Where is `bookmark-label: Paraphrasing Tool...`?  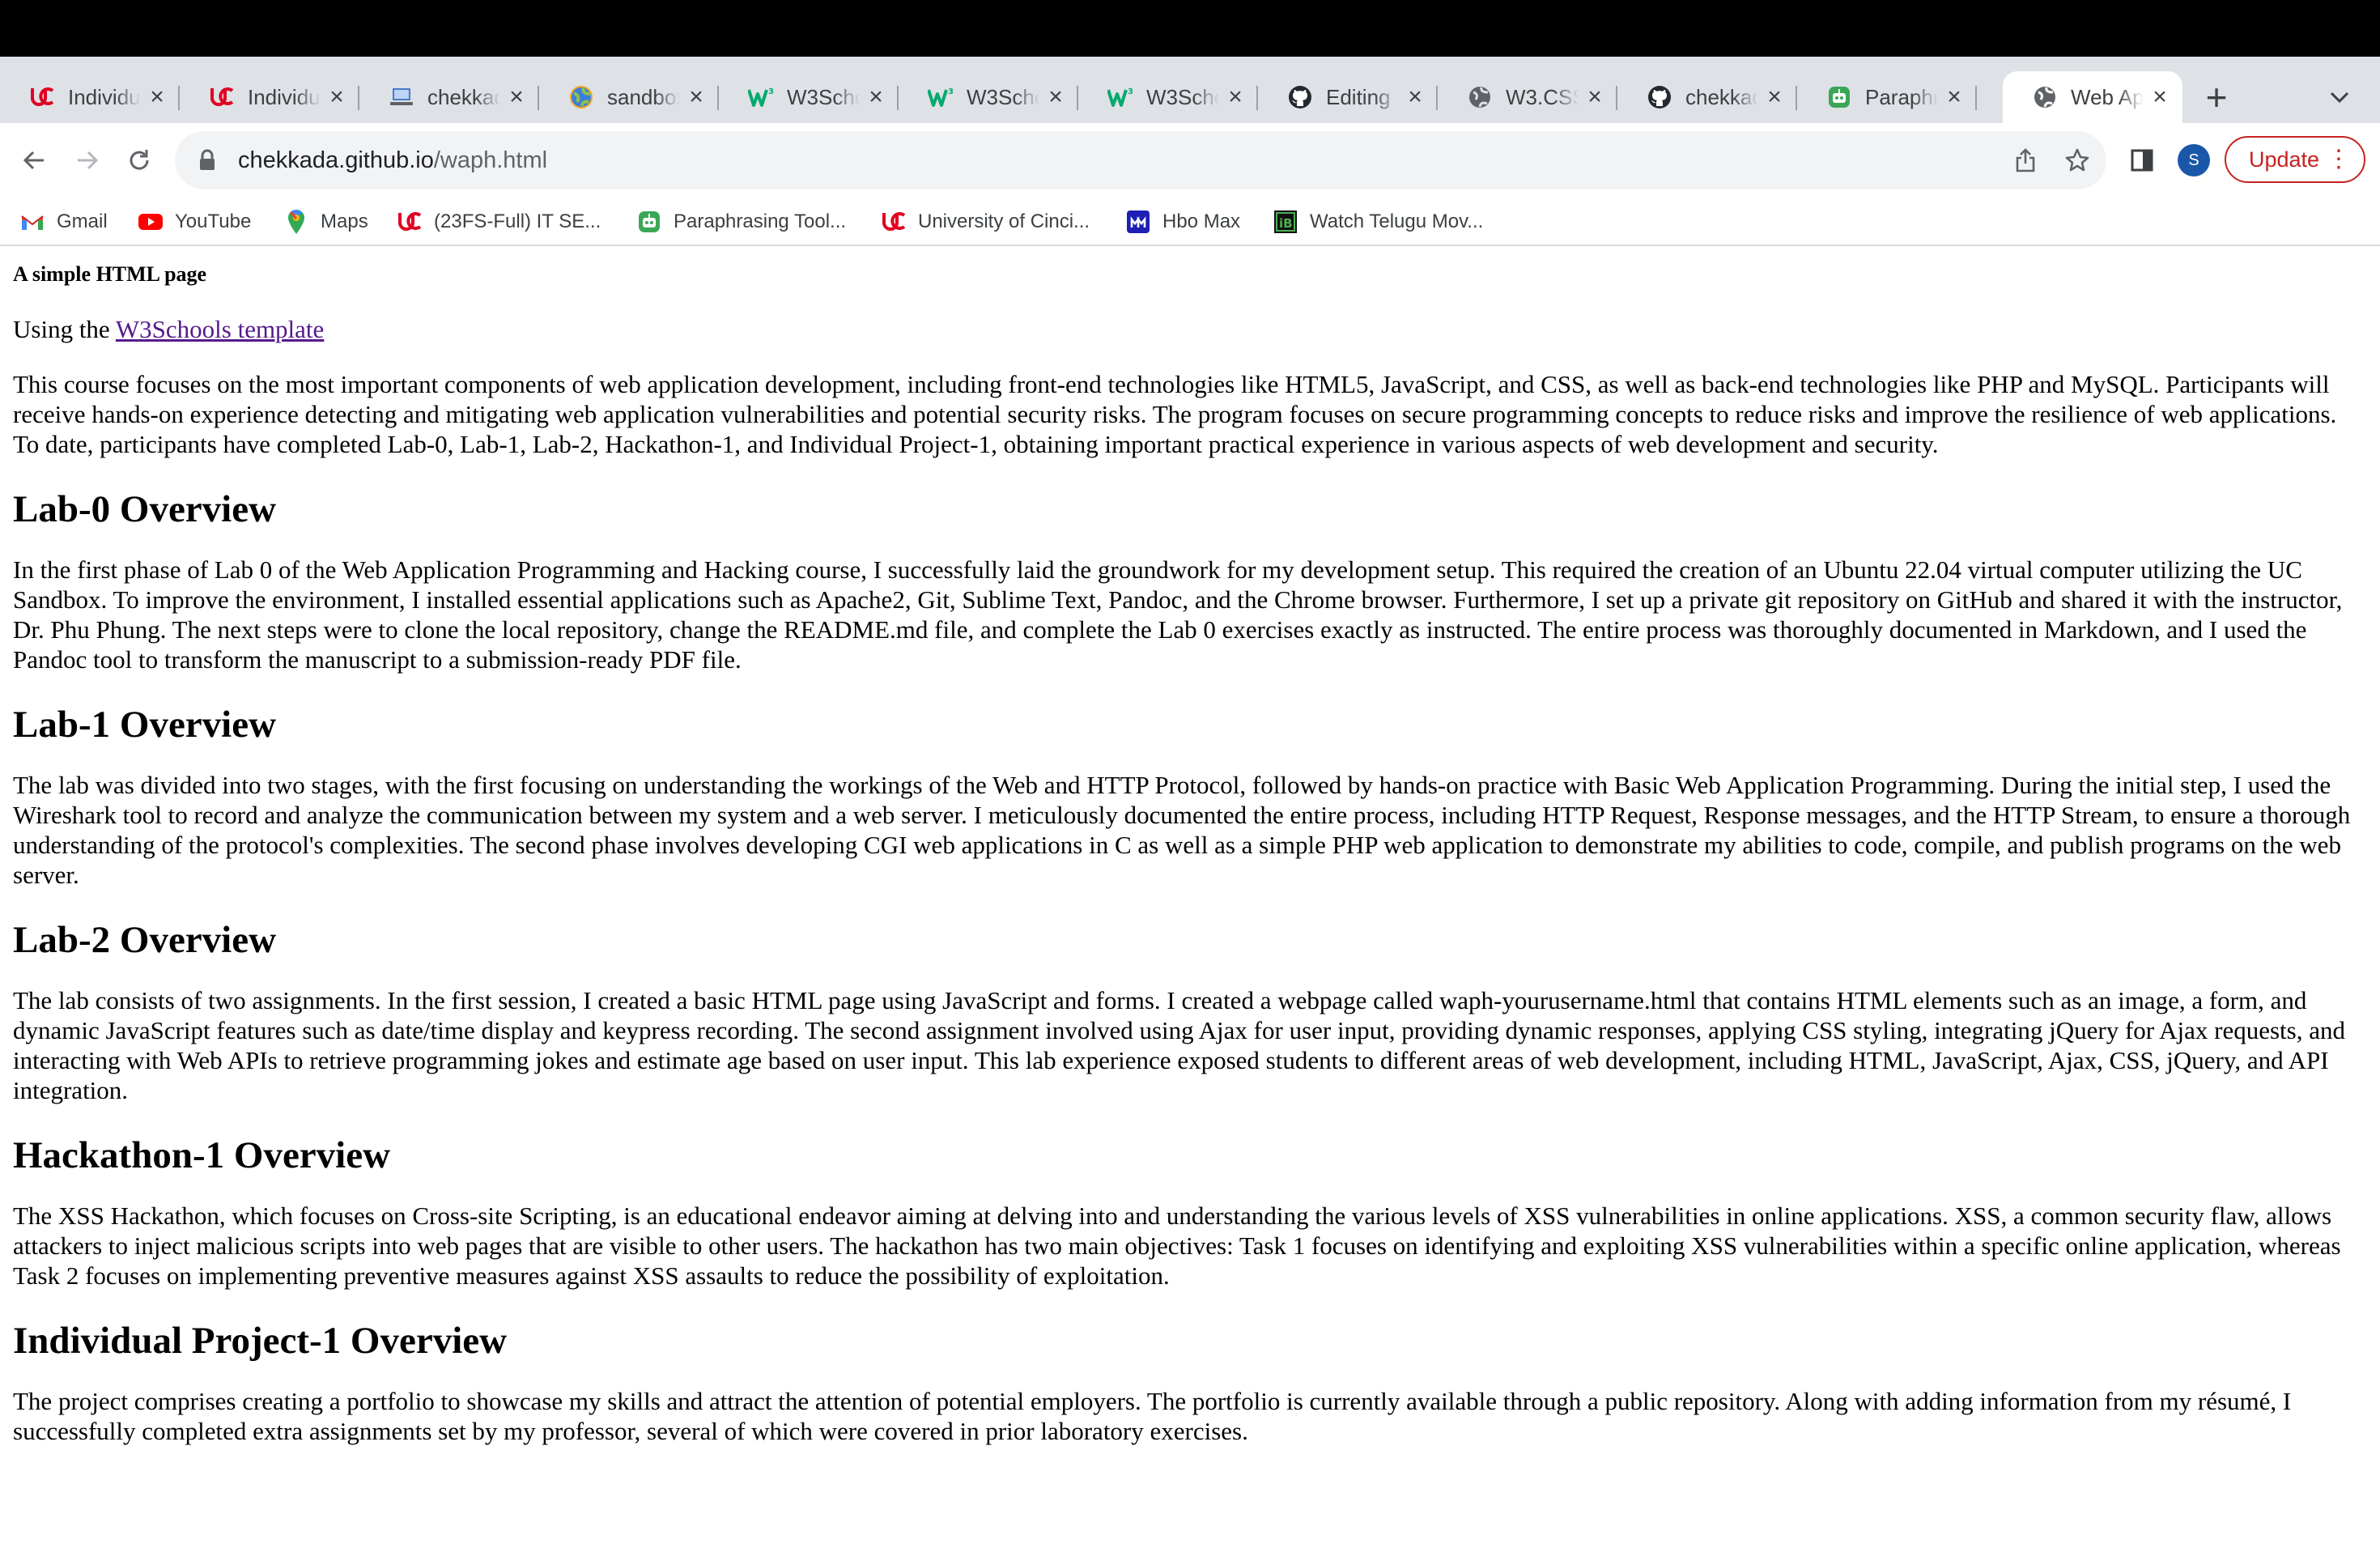
bookmark-label: Paraphrasing Tool... is located at coordinates (760, 222).